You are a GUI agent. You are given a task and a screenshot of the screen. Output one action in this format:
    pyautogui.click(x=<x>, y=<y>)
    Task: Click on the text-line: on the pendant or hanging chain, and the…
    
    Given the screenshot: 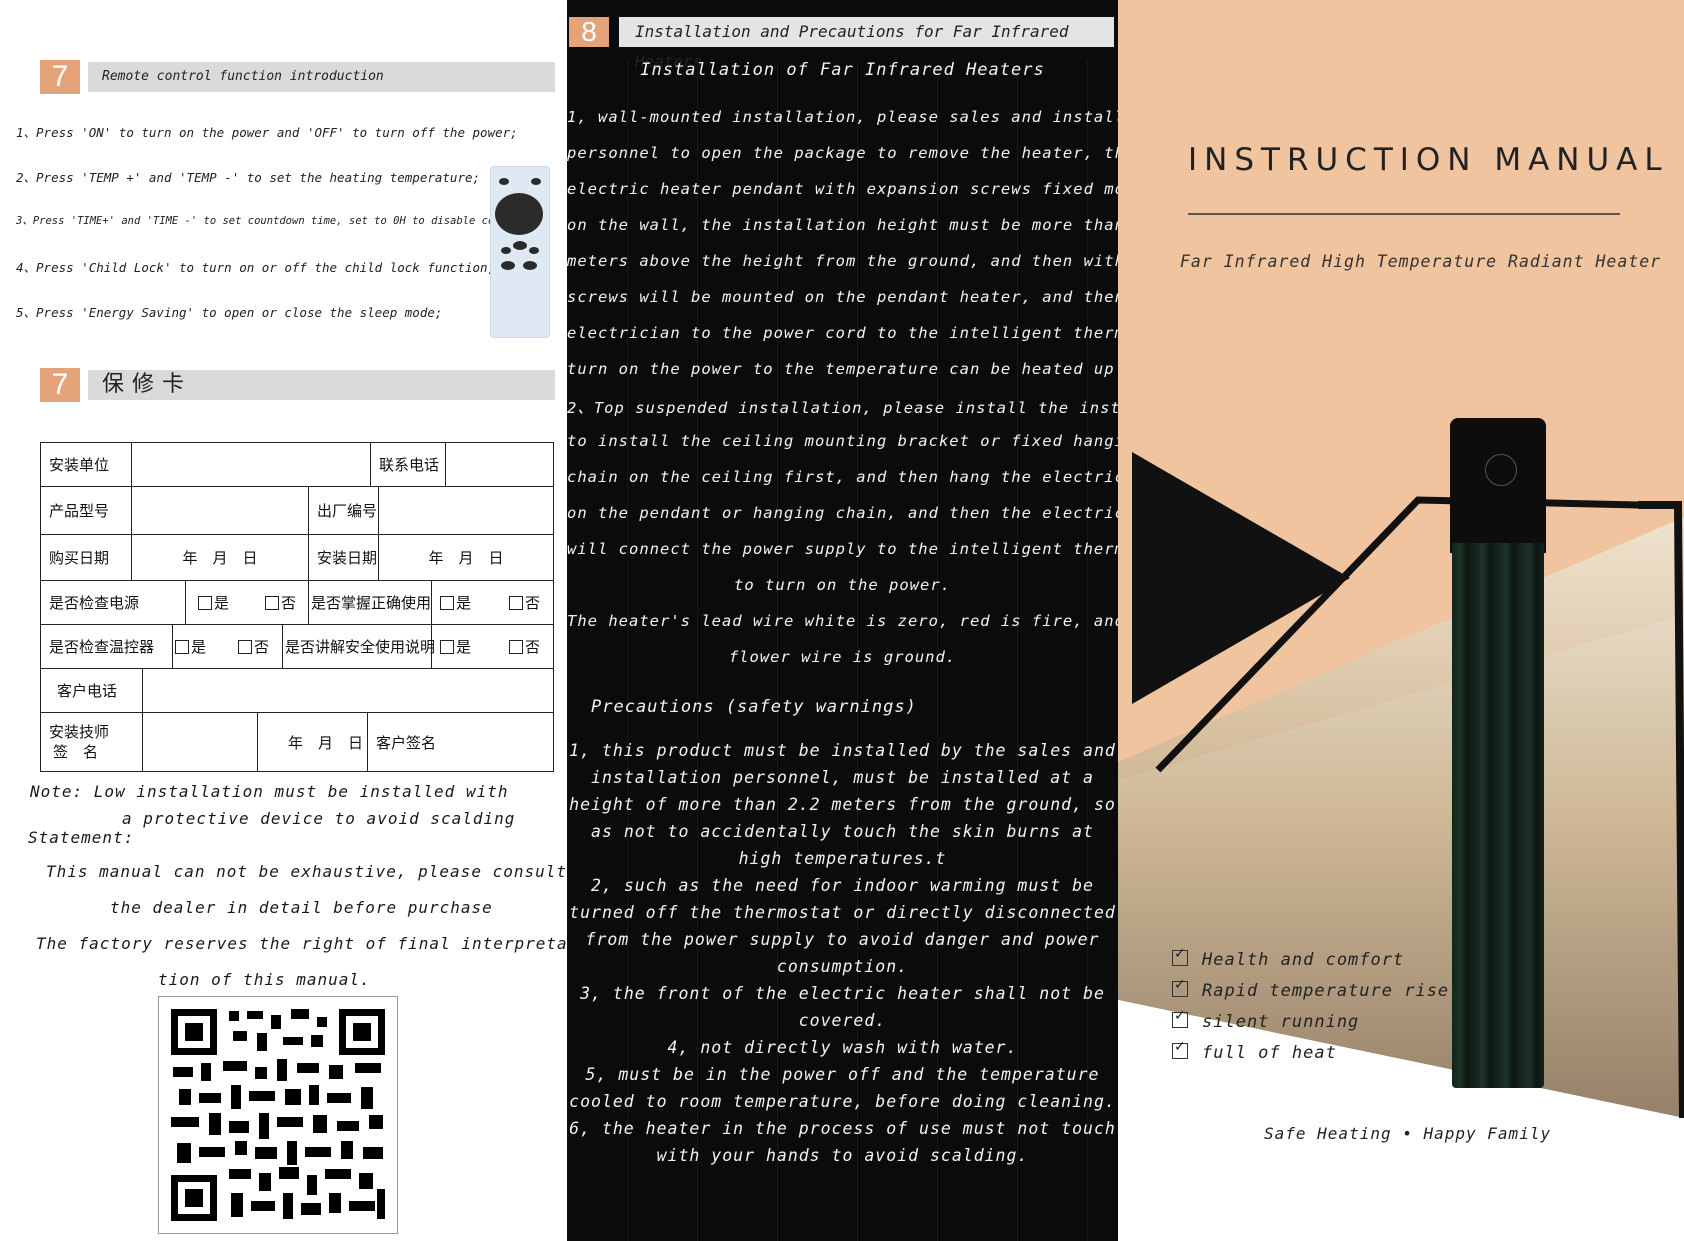 What is the action you would take?
    pyautogui.click(x=842, y=513)
    